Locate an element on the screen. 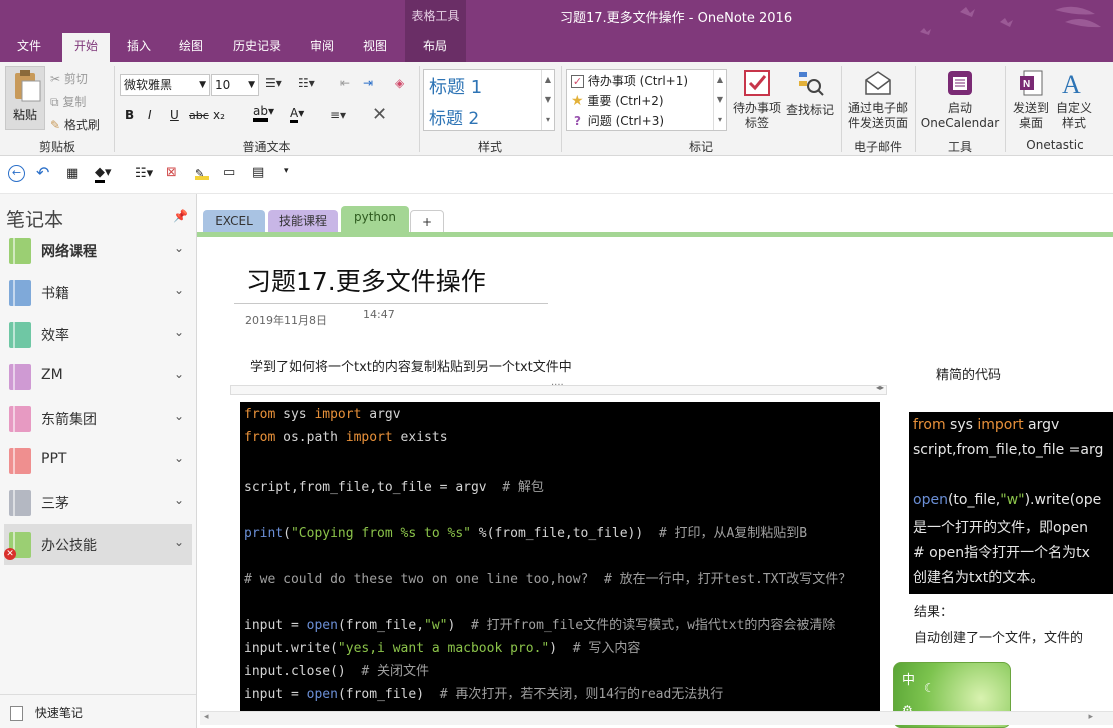 The height and width of the screenshot is (728, 1113). code-token: # 打开from_file文件的读写模式，w指代txt的内容会被清除 is located at coordinates (653, 625).